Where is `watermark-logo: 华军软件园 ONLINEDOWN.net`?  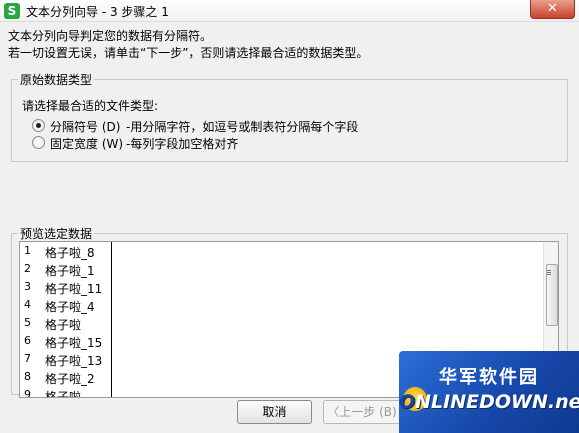
watermark-logo: 华军软件园 ONLINEDOWN.net is located at coordinates (489, 392).